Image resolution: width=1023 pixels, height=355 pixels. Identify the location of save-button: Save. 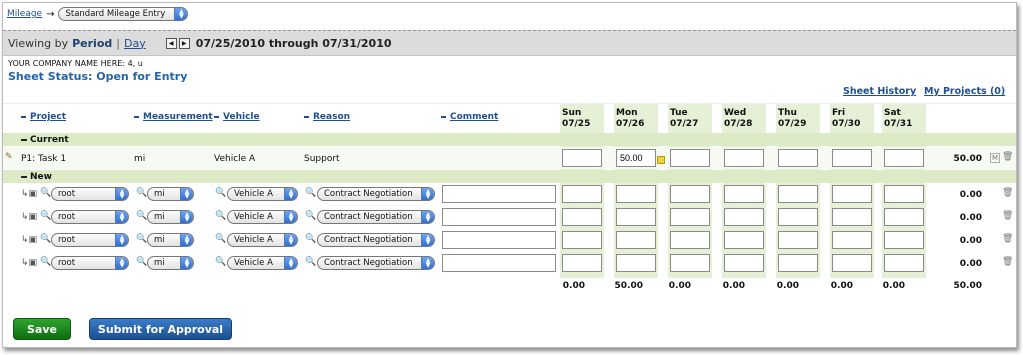
(42, 329).